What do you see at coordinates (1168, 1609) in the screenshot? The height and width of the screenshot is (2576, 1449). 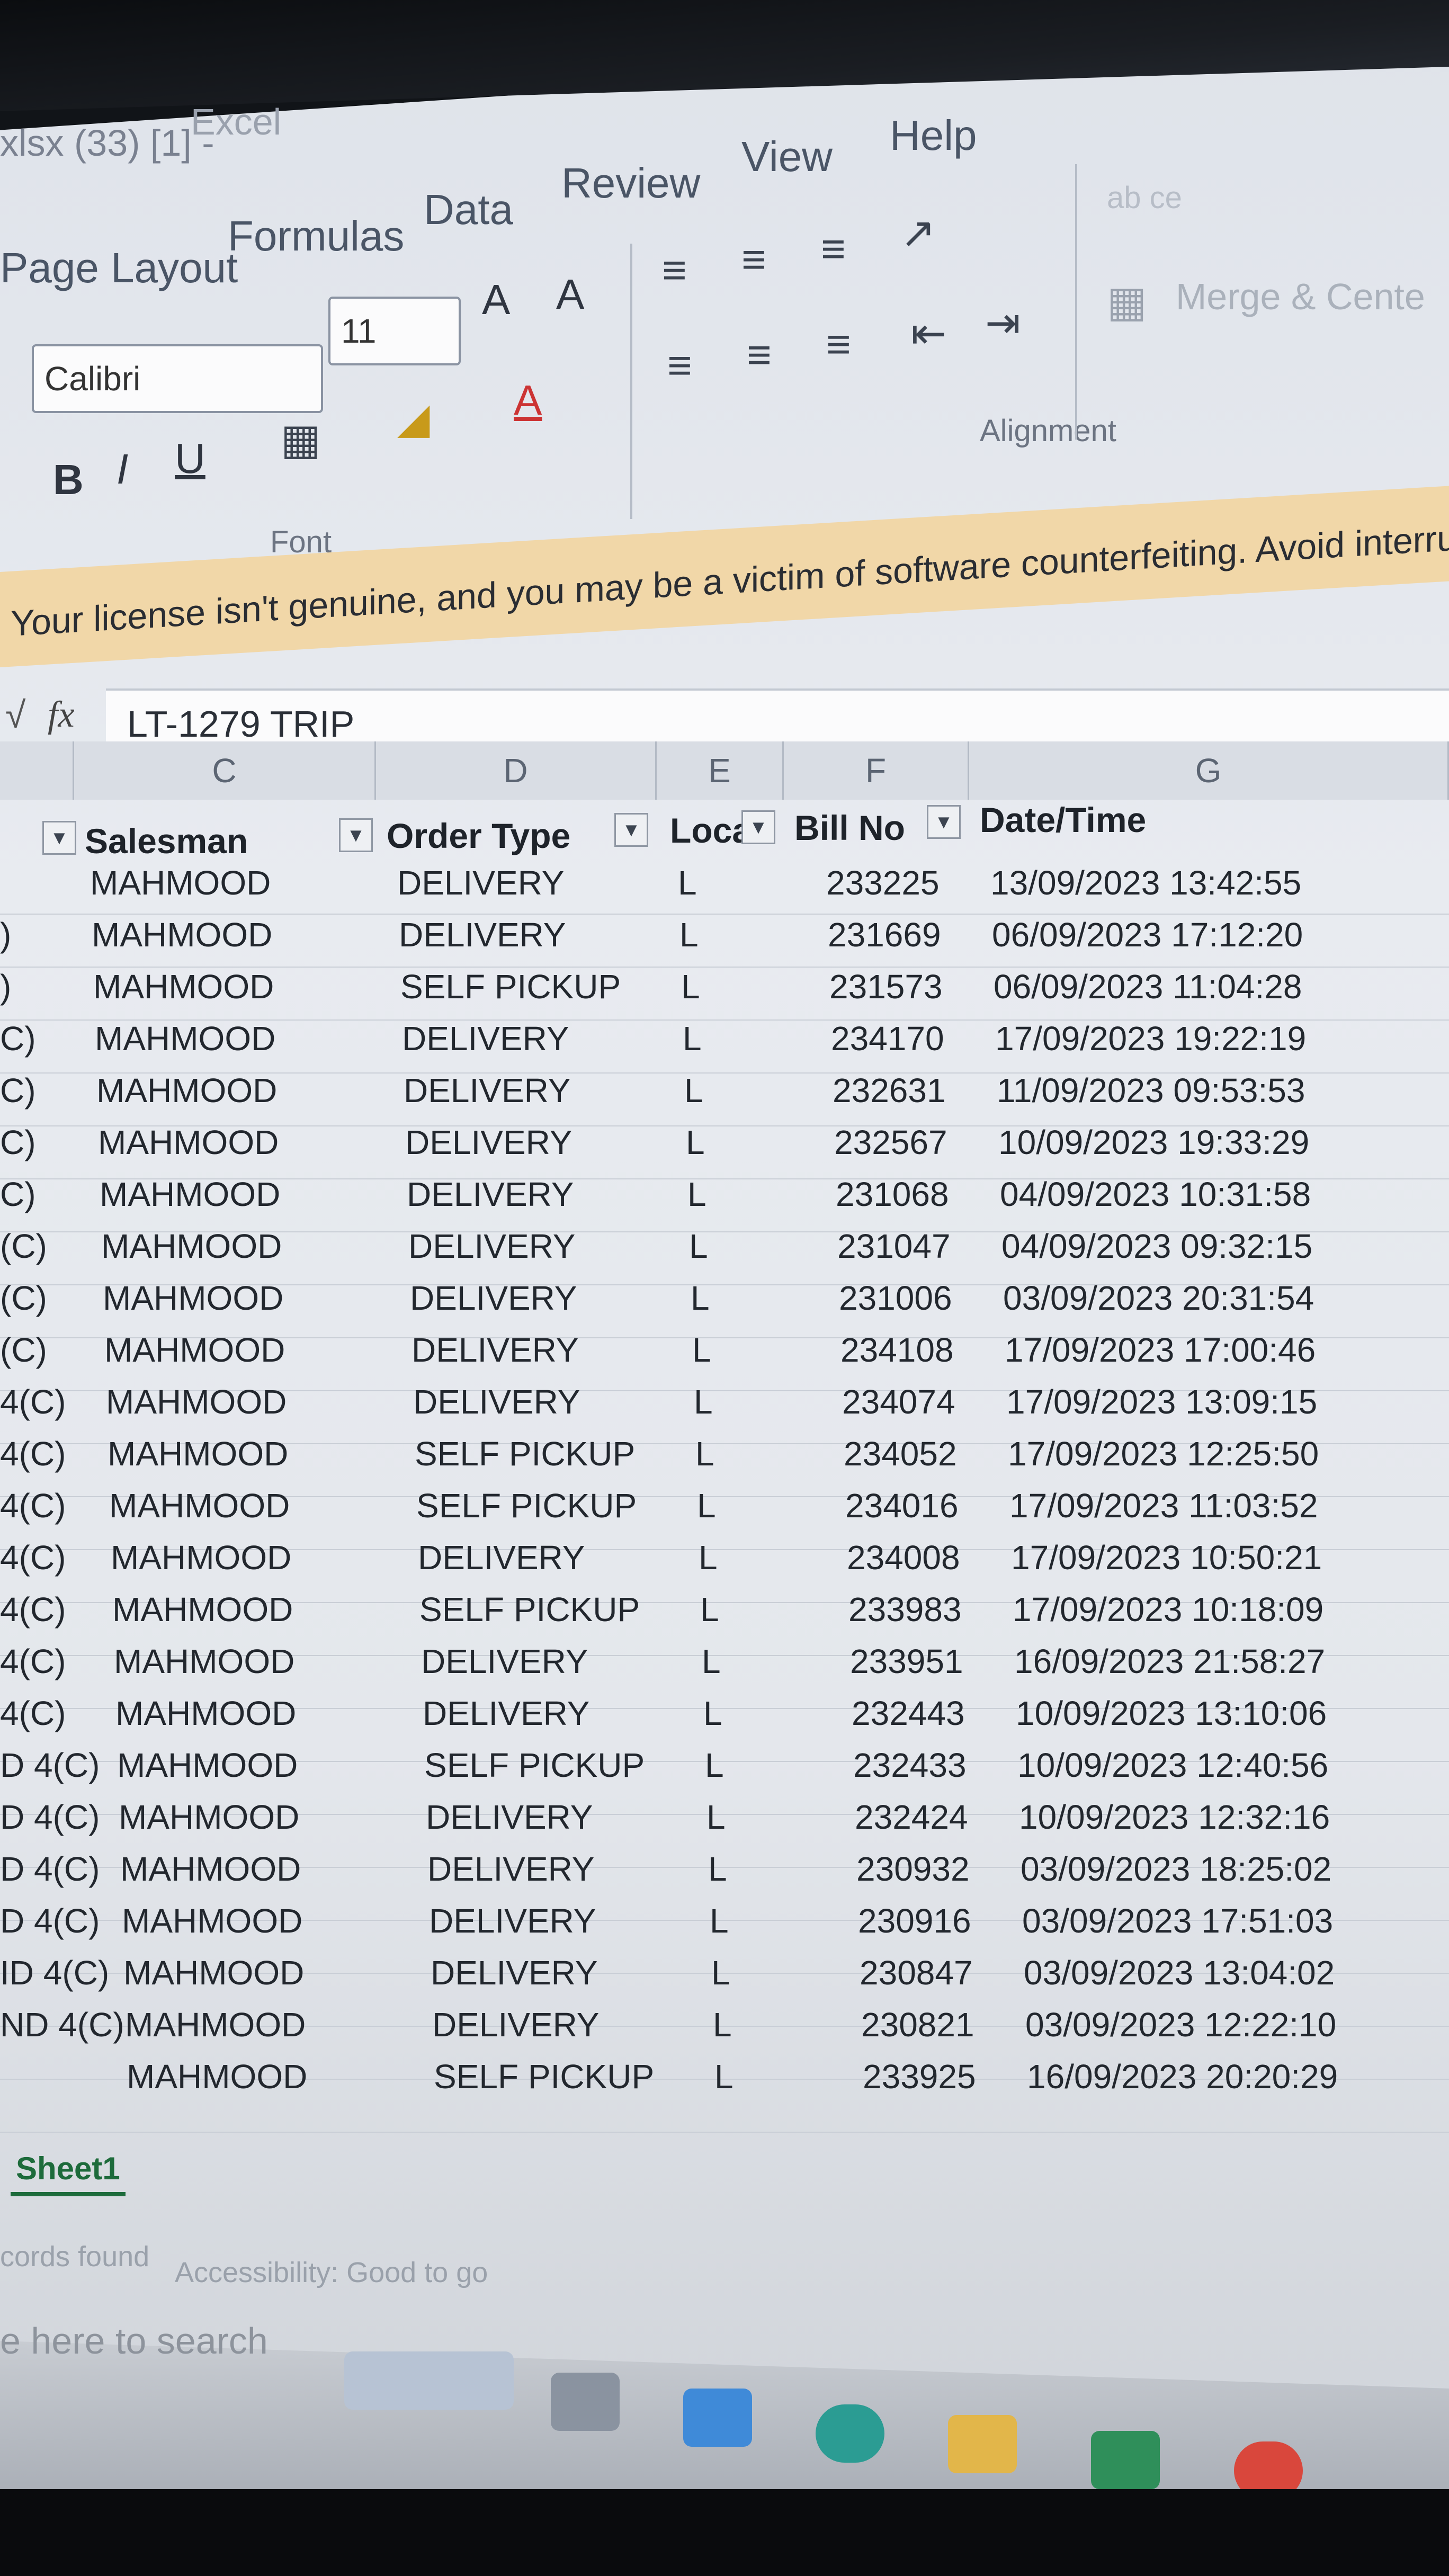 I see `cell-date-time: 17/09/2023 10:18:09` at bounding box center [1168, 1609].